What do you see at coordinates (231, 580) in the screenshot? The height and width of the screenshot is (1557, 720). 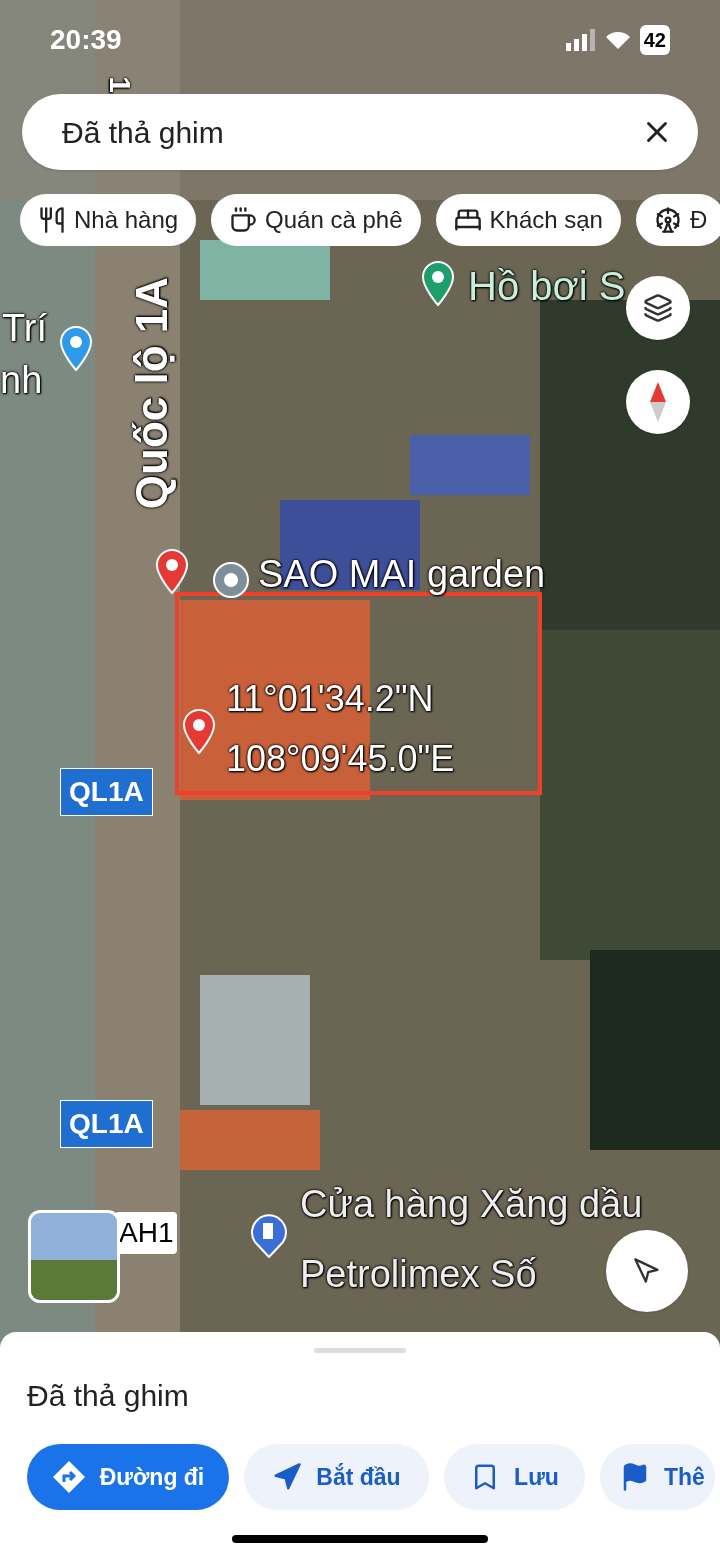 I see `poi-marker-icon` at bounding box center [231, 580].